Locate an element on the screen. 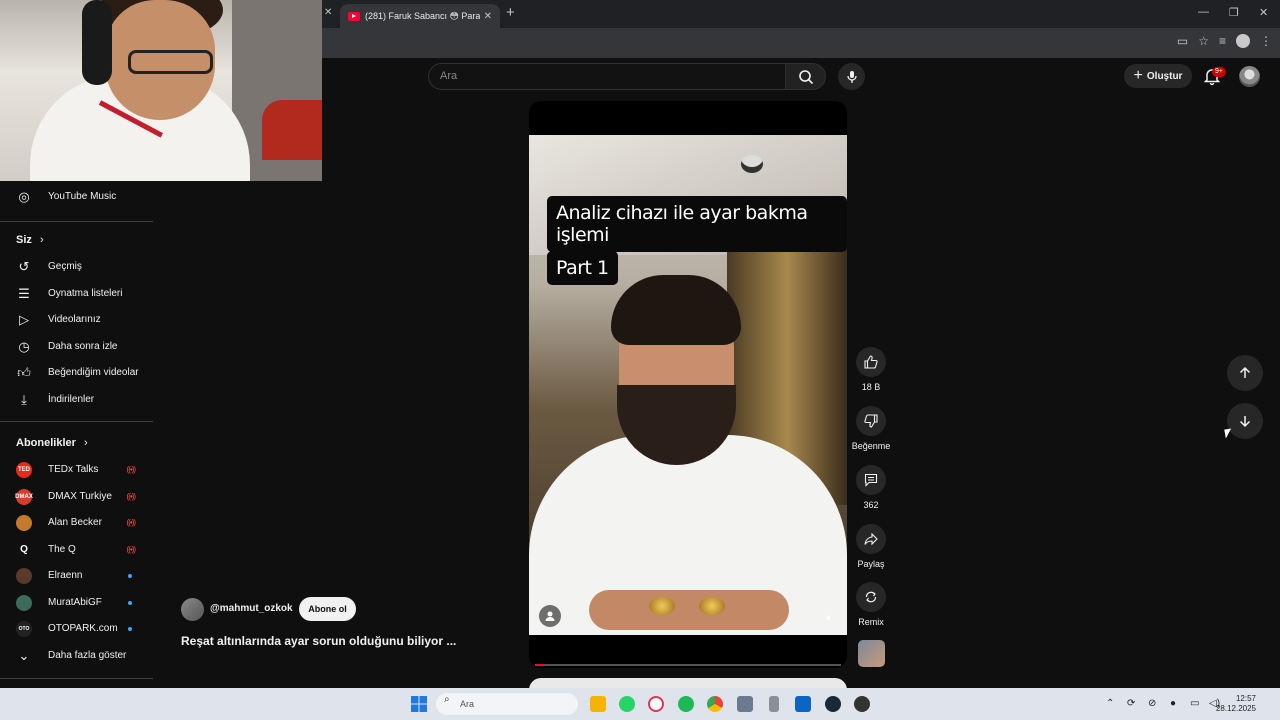 This screenshot has width=1280, height=720. channel-name: Alan Becker is located at coordinates (75, 522).